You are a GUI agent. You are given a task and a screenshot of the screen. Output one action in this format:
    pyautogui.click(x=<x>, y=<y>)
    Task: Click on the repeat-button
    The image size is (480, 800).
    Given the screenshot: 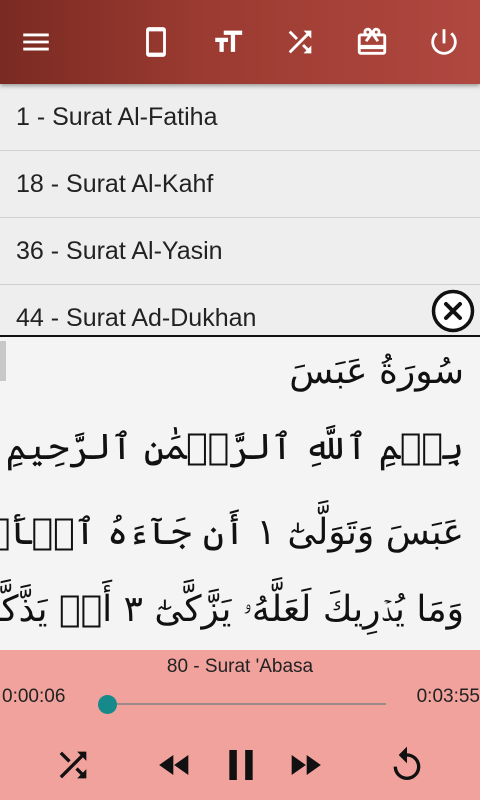 What is the action you would take?
    pyautogui.click(x=407, y=765)
    